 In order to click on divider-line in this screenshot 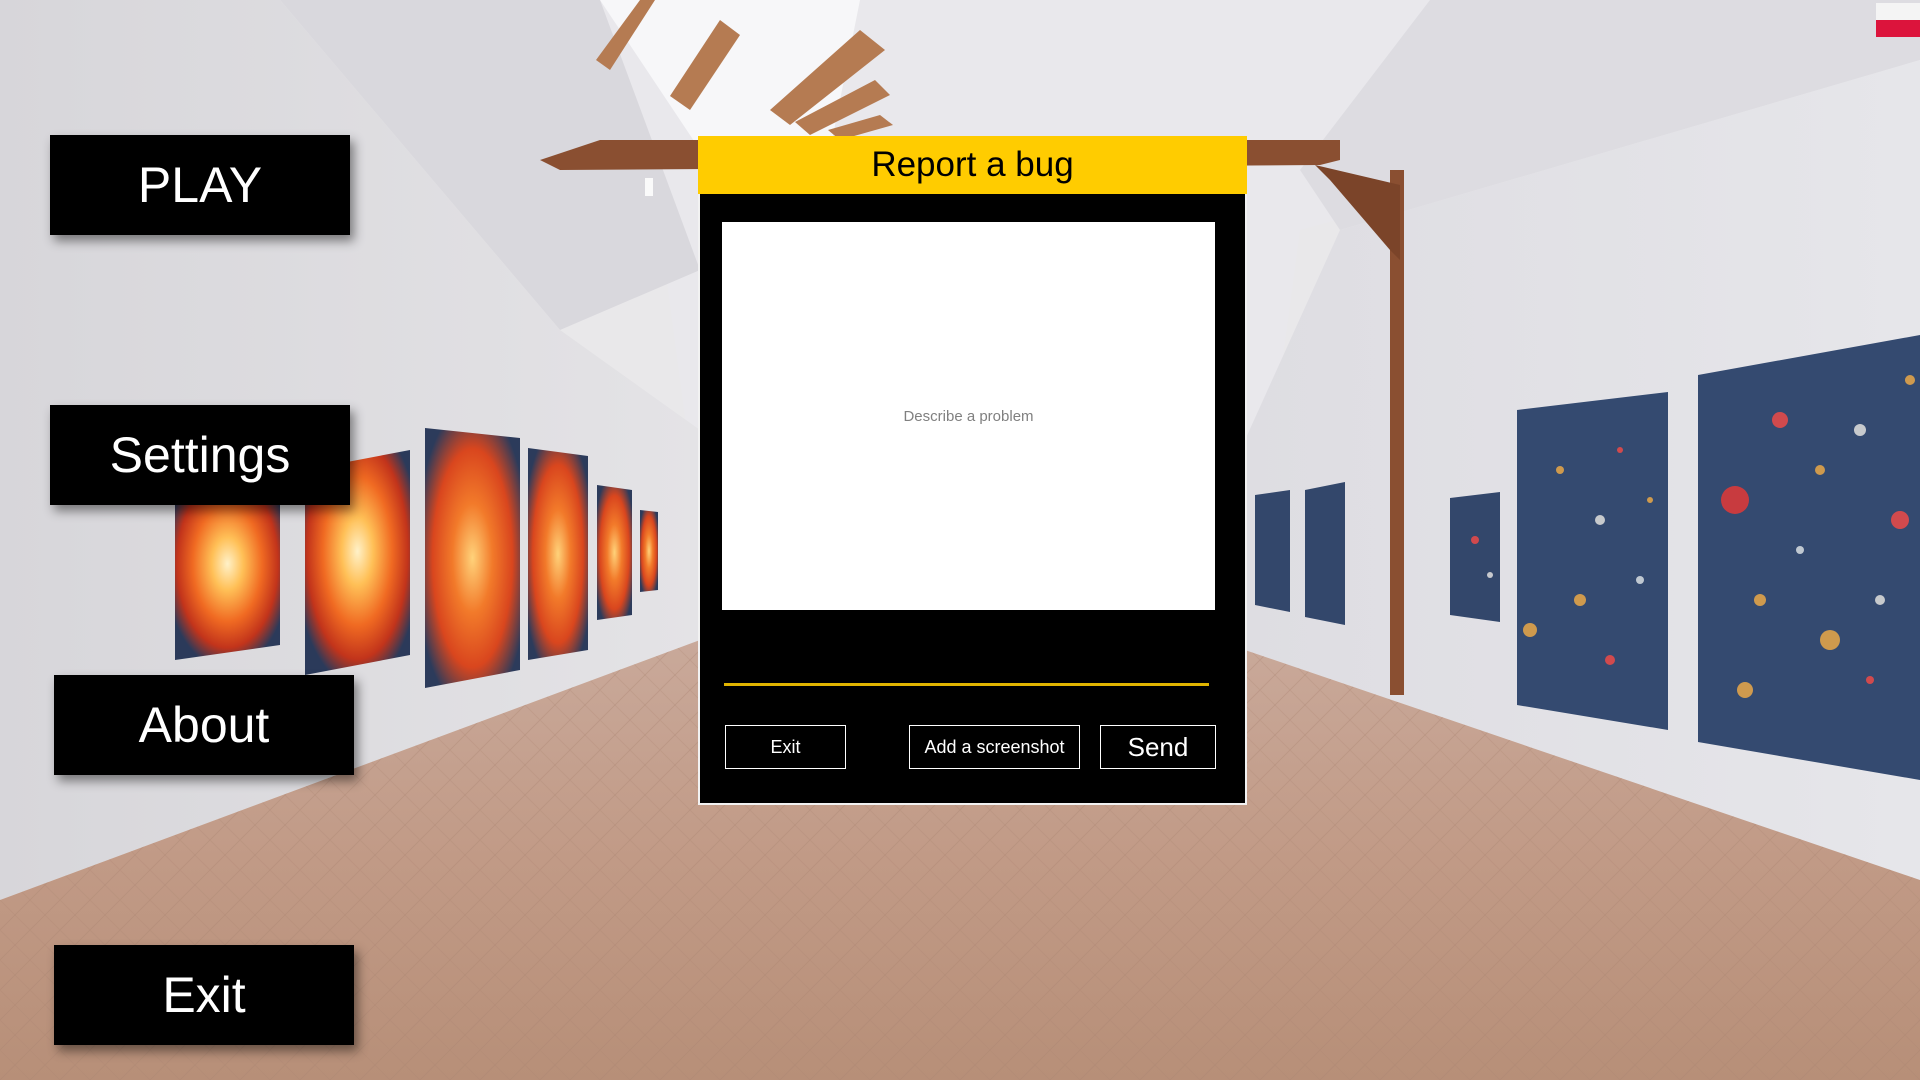, I will do `click(966, 684)`.